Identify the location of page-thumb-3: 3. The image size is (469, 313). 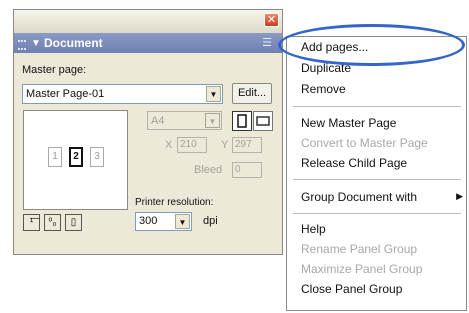
(97, 157).